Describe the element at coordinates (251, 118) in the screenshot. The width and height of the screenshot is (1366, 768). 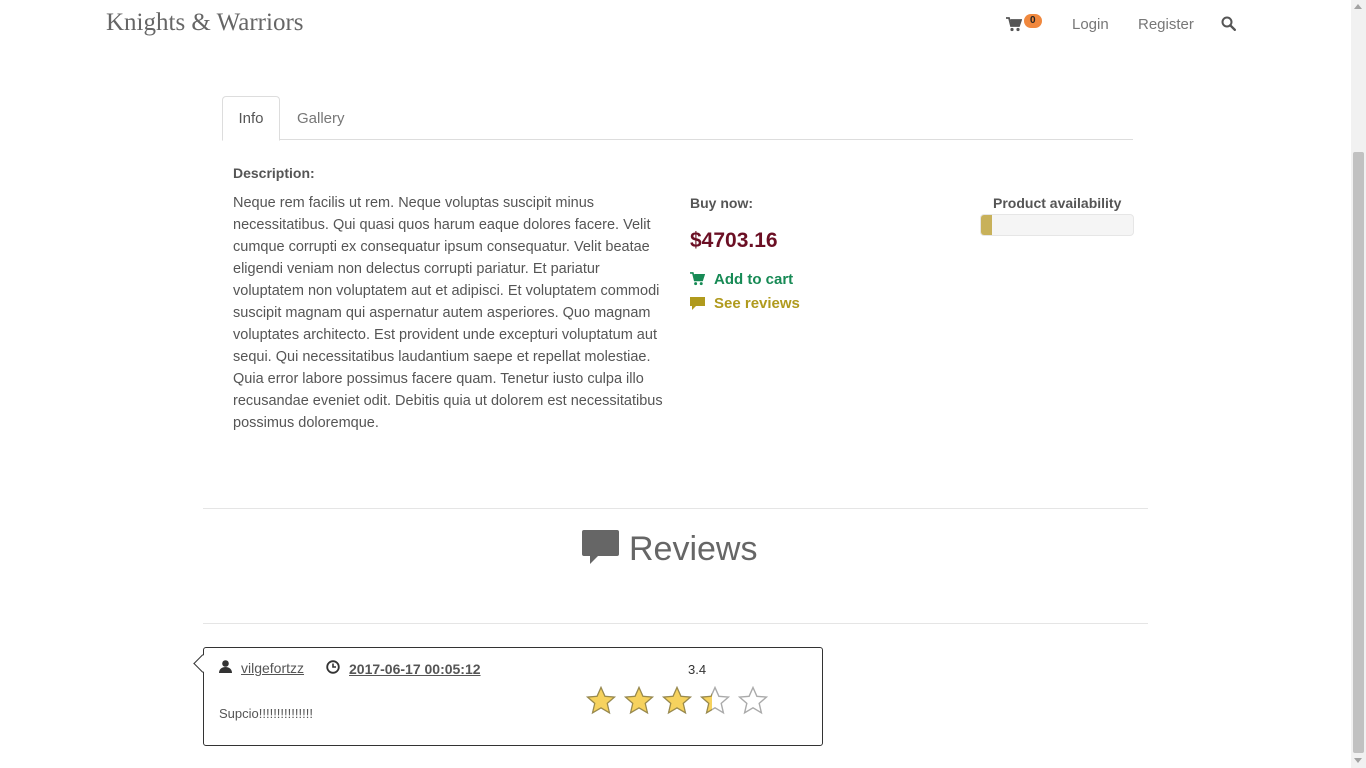
I see `tab-info: Info` at that location.